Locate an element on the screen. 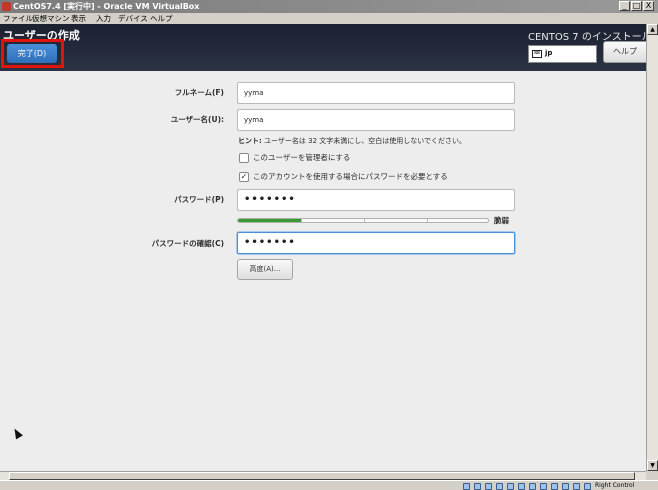 This screenshot has width=658, height=490. menu-file: ファイル is located at coordinates (18, 18).